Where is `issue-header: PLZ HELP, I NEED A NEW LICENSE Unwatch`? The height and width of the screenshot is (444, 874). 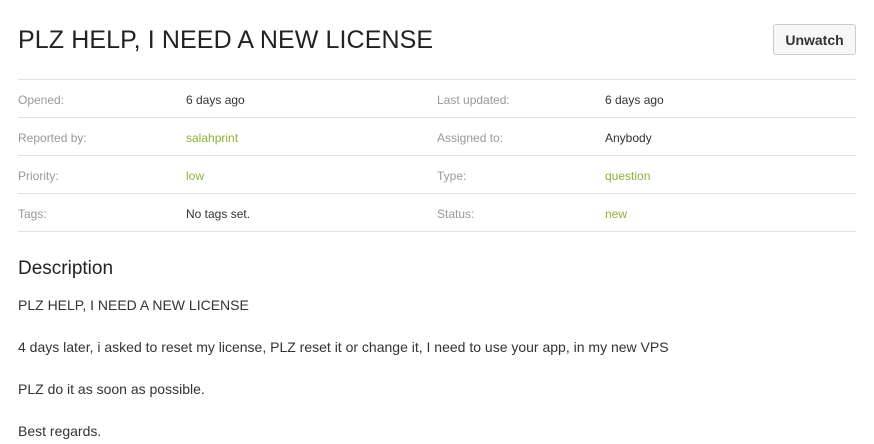
issue-header: PLZ HELP, I NEED A NEW LICENSE Unwatch is located at coordinates (437, 40).